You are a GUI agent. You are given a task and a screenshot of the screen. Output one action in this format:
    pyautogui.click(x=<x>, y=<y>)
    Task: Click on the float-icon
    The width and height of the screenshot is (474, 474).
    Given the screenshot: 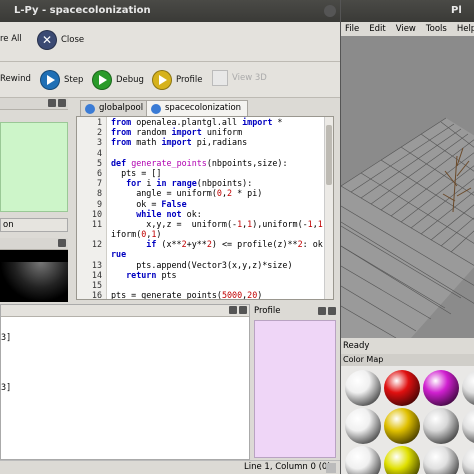 What is the action you would take?
    pyautogui.click(x=52, y=103)
    